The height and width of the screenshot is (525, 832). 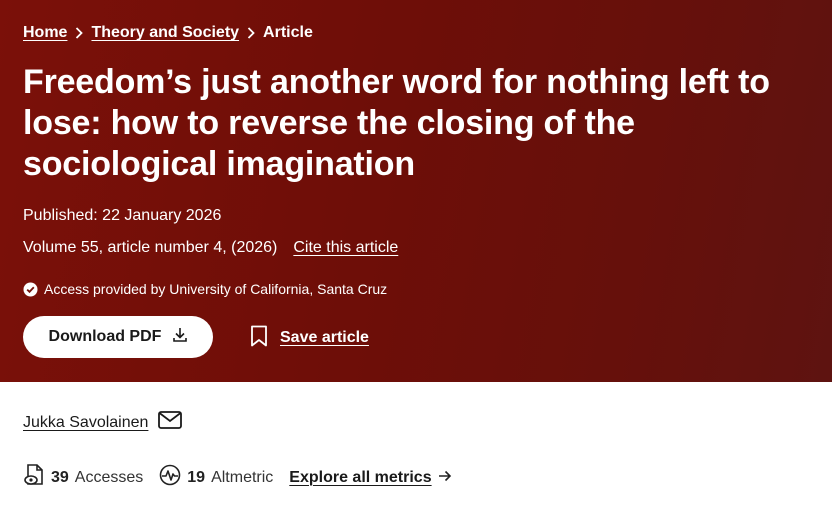 I want to click on bookmark-icon, so click(x=259, y=338).